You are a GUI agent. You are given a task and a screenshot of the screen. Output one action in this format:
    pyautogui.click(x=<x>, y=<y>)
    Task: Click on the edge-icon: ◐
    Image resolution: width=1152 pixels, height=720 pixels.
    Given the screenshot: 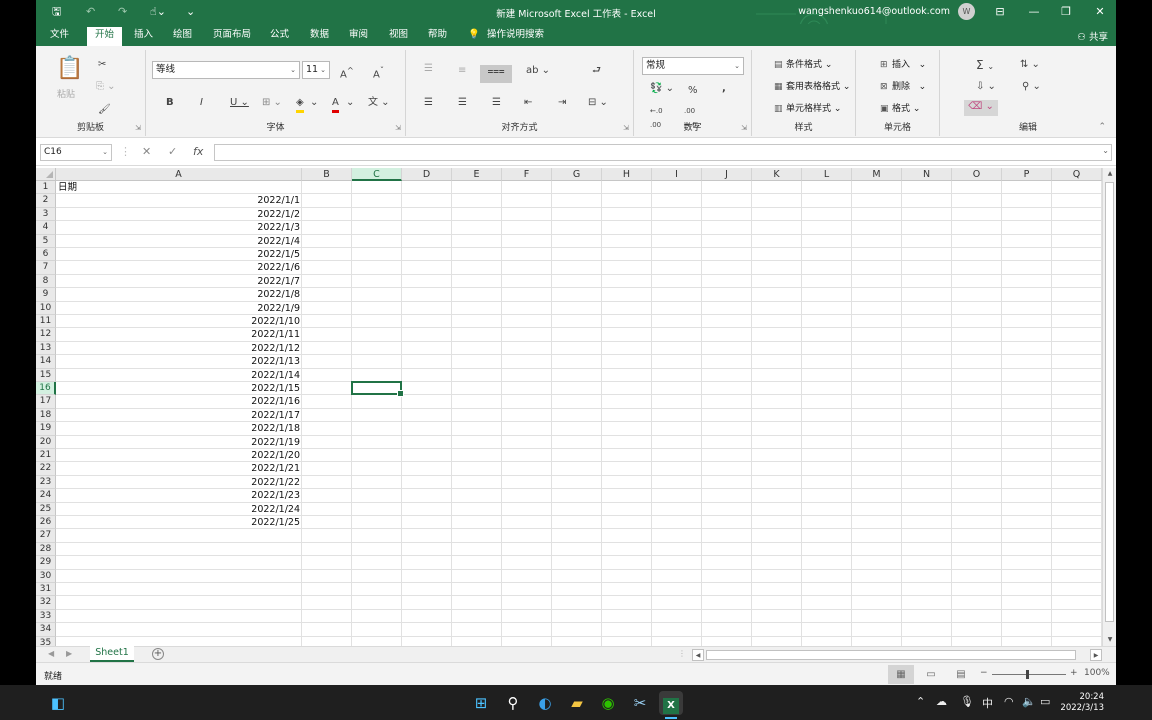 What is the action you would take?
    pyautogui.click(x=545, y=703)
    